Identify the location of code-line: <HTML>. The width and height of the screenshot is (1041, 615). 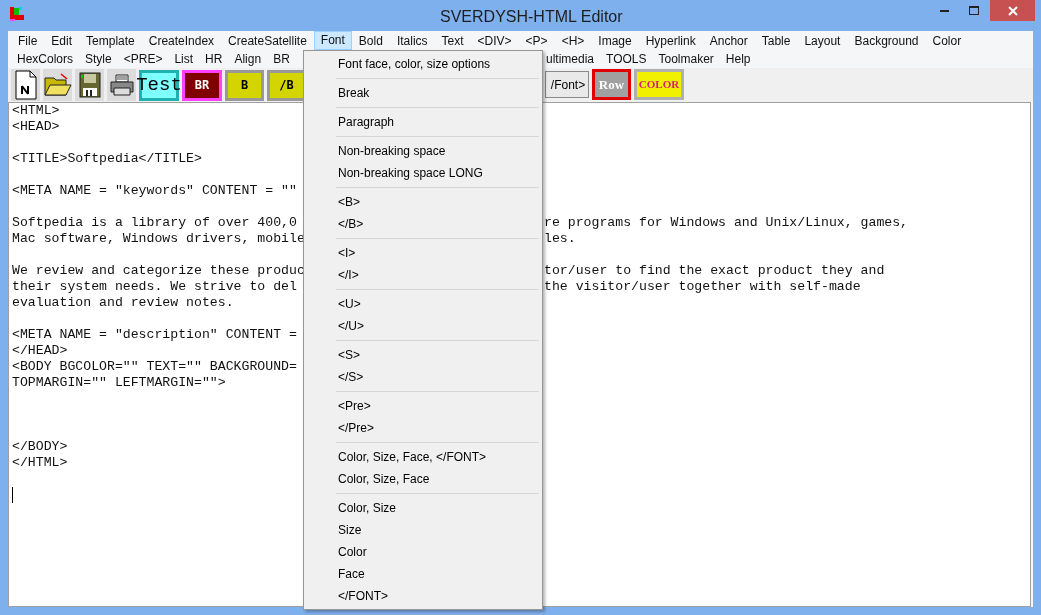
(36, 111).